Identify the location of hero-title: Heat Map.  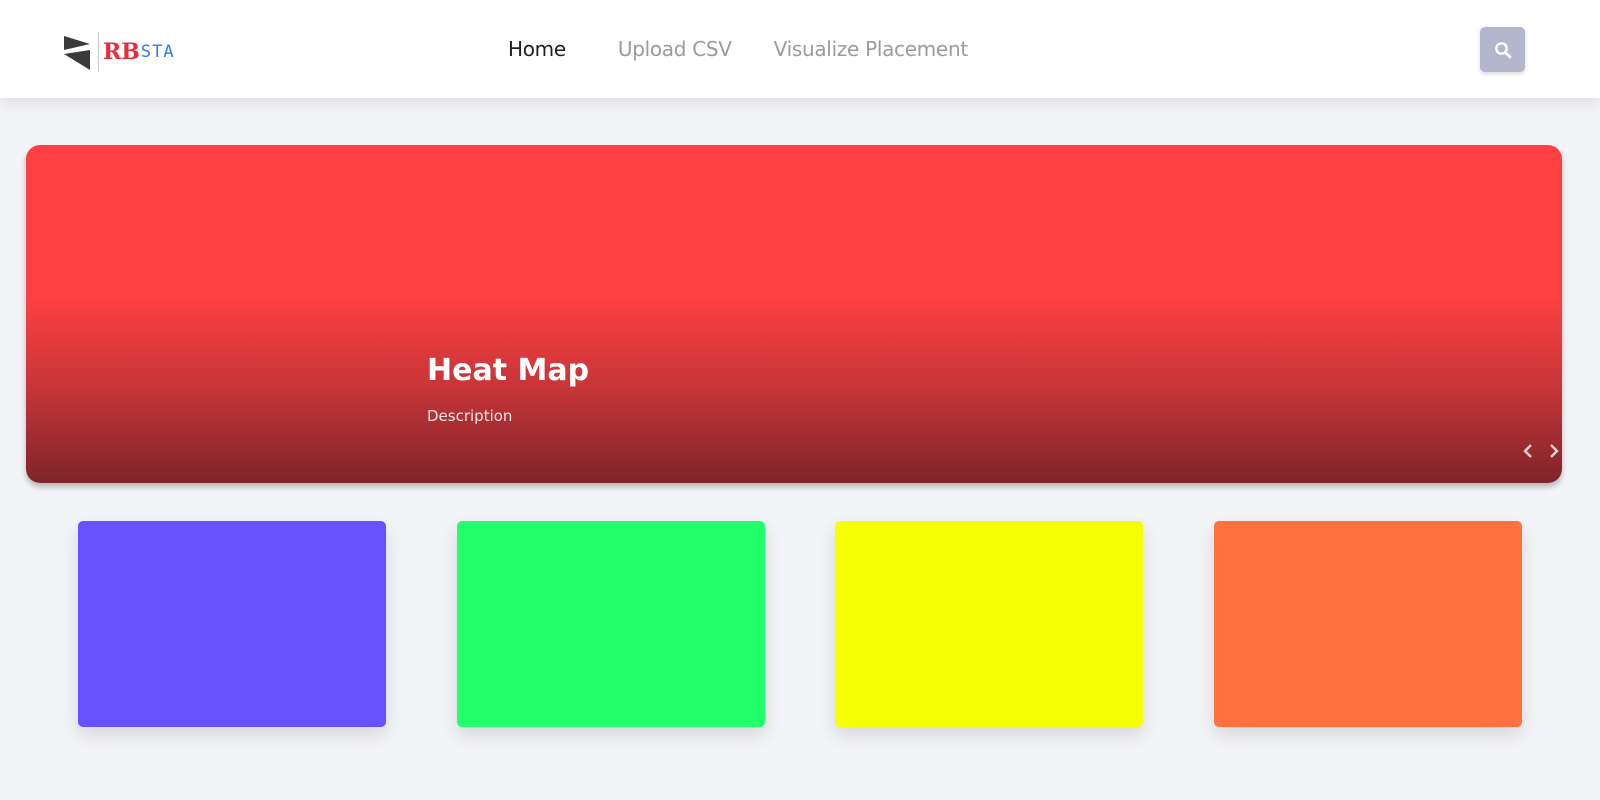
(508, 370).